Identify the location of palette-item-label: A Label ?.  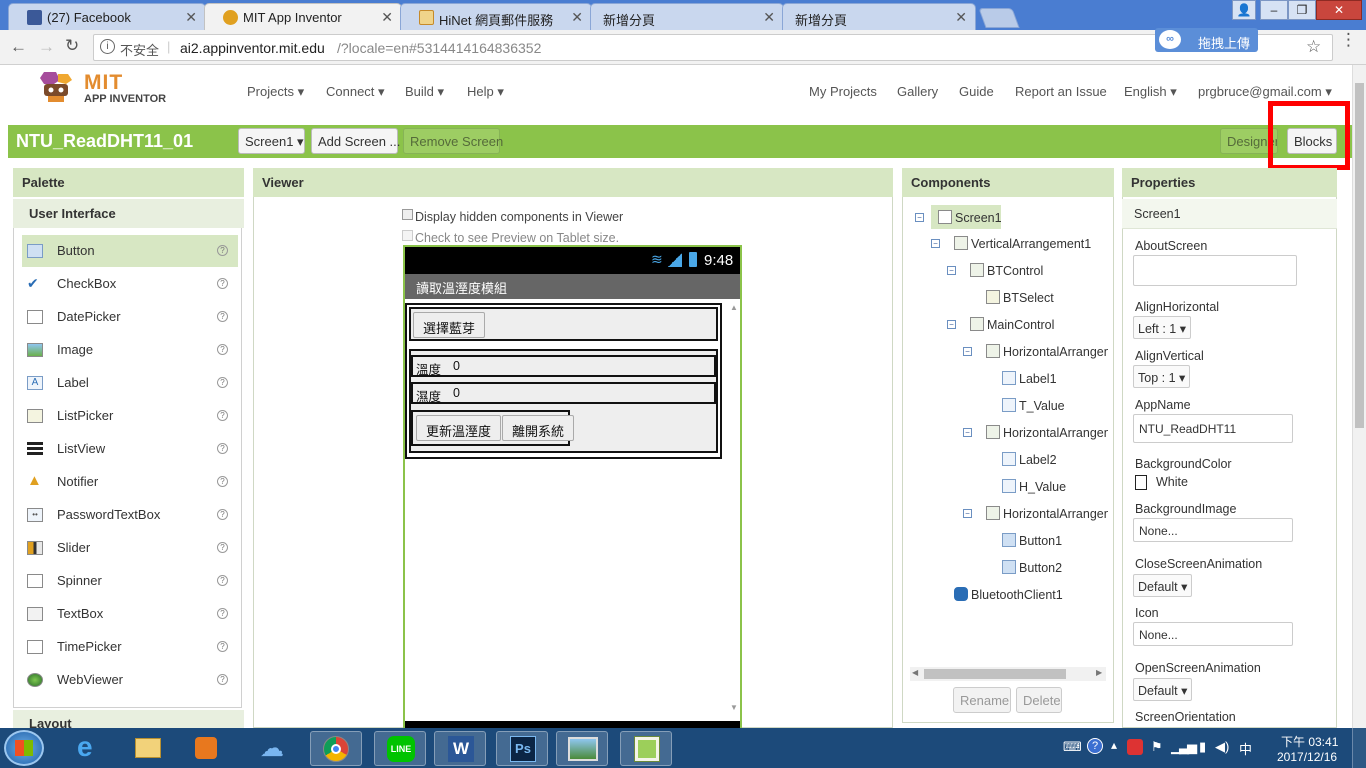
(130, 383).